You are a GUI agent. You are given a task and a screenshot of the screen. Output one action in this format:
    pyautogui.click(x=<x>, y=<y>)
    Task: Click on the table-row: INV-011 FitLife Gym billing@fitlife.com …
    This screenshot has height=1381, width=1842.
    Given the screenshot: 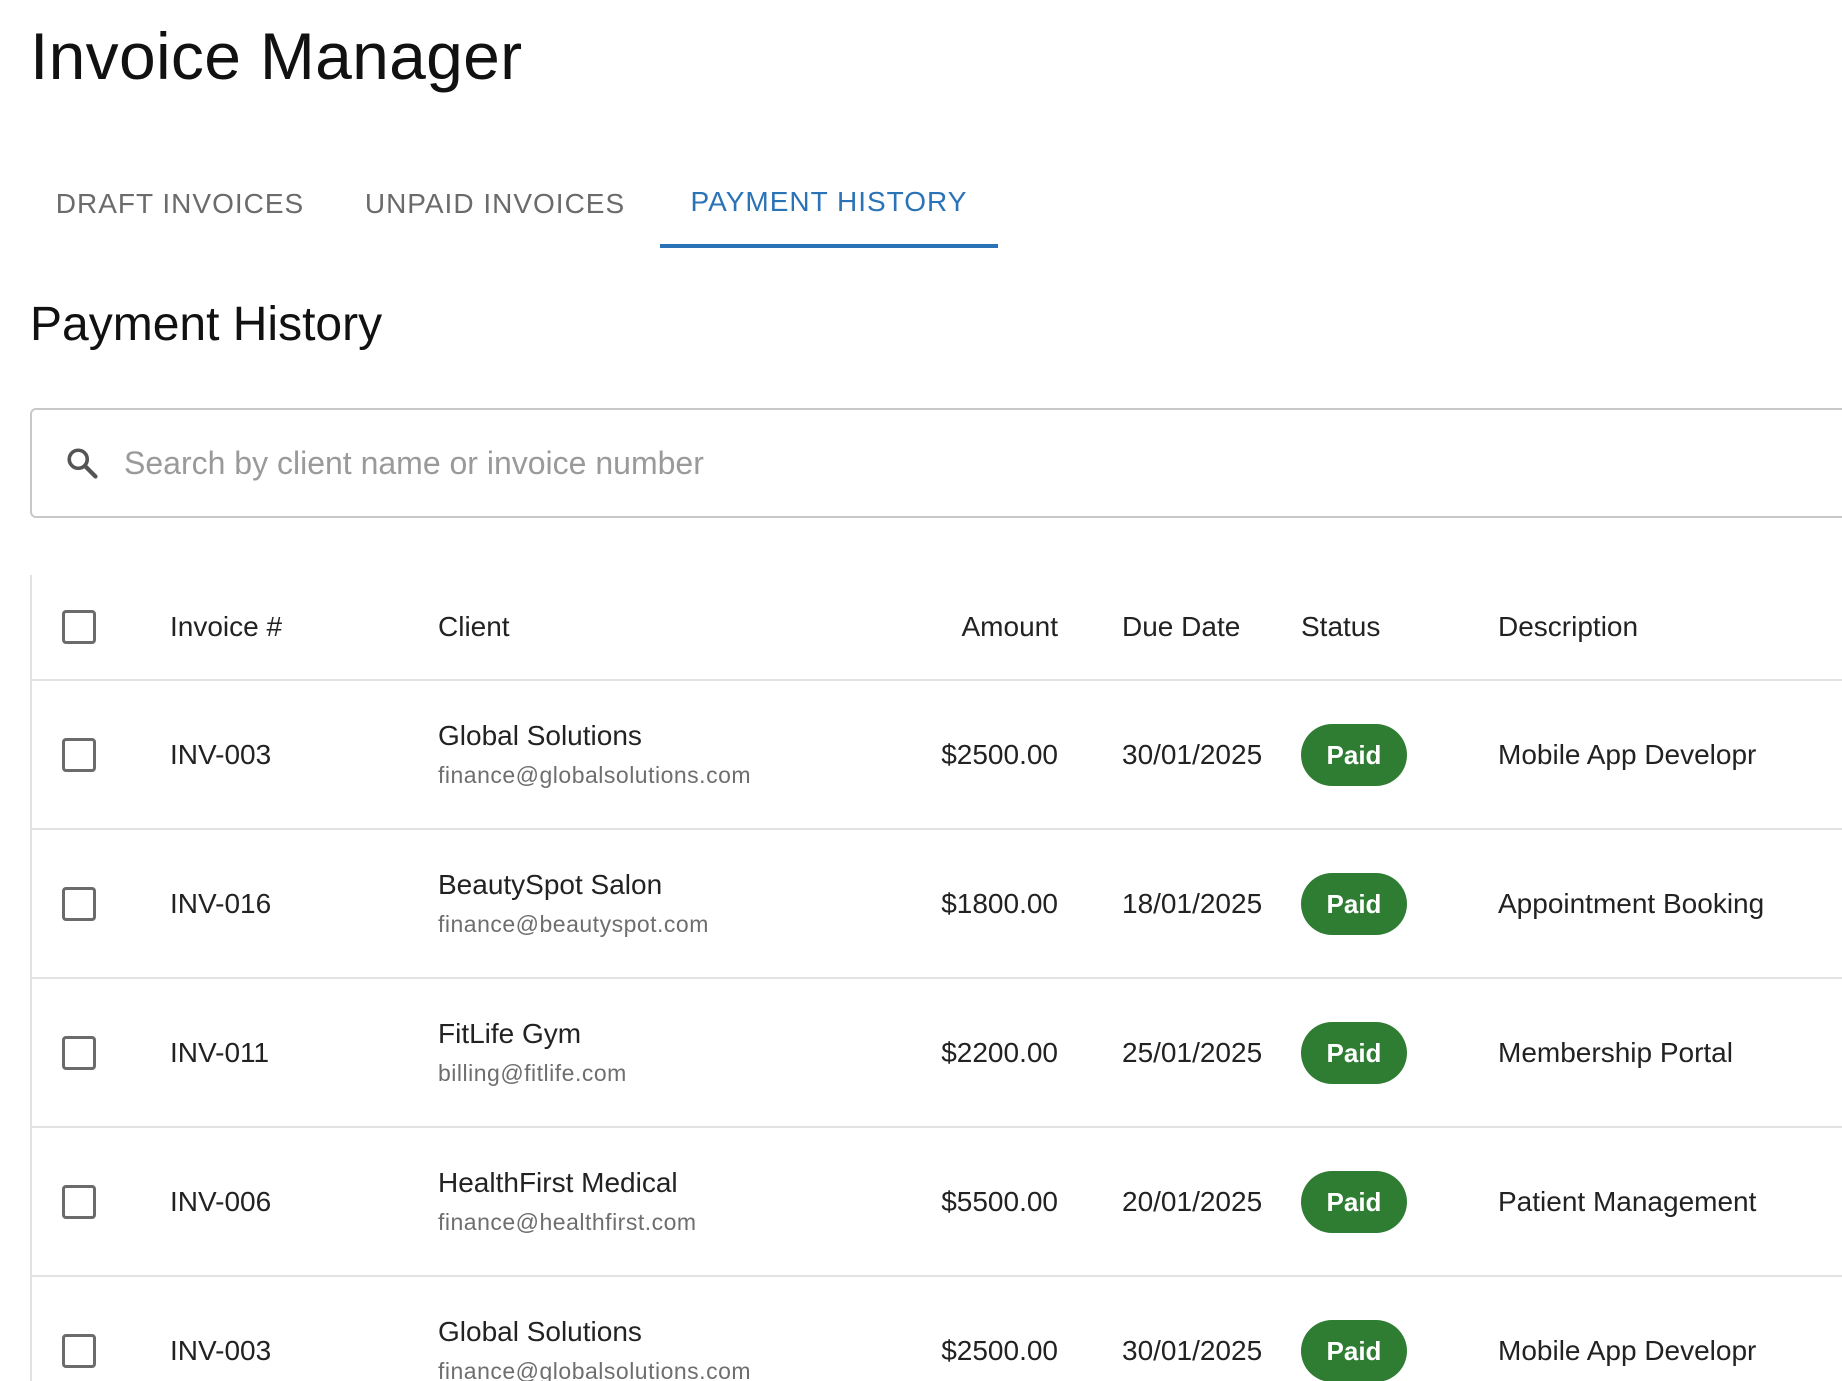 What is the action you would take?
    pyautogui.click(x=937, y=1053)
    